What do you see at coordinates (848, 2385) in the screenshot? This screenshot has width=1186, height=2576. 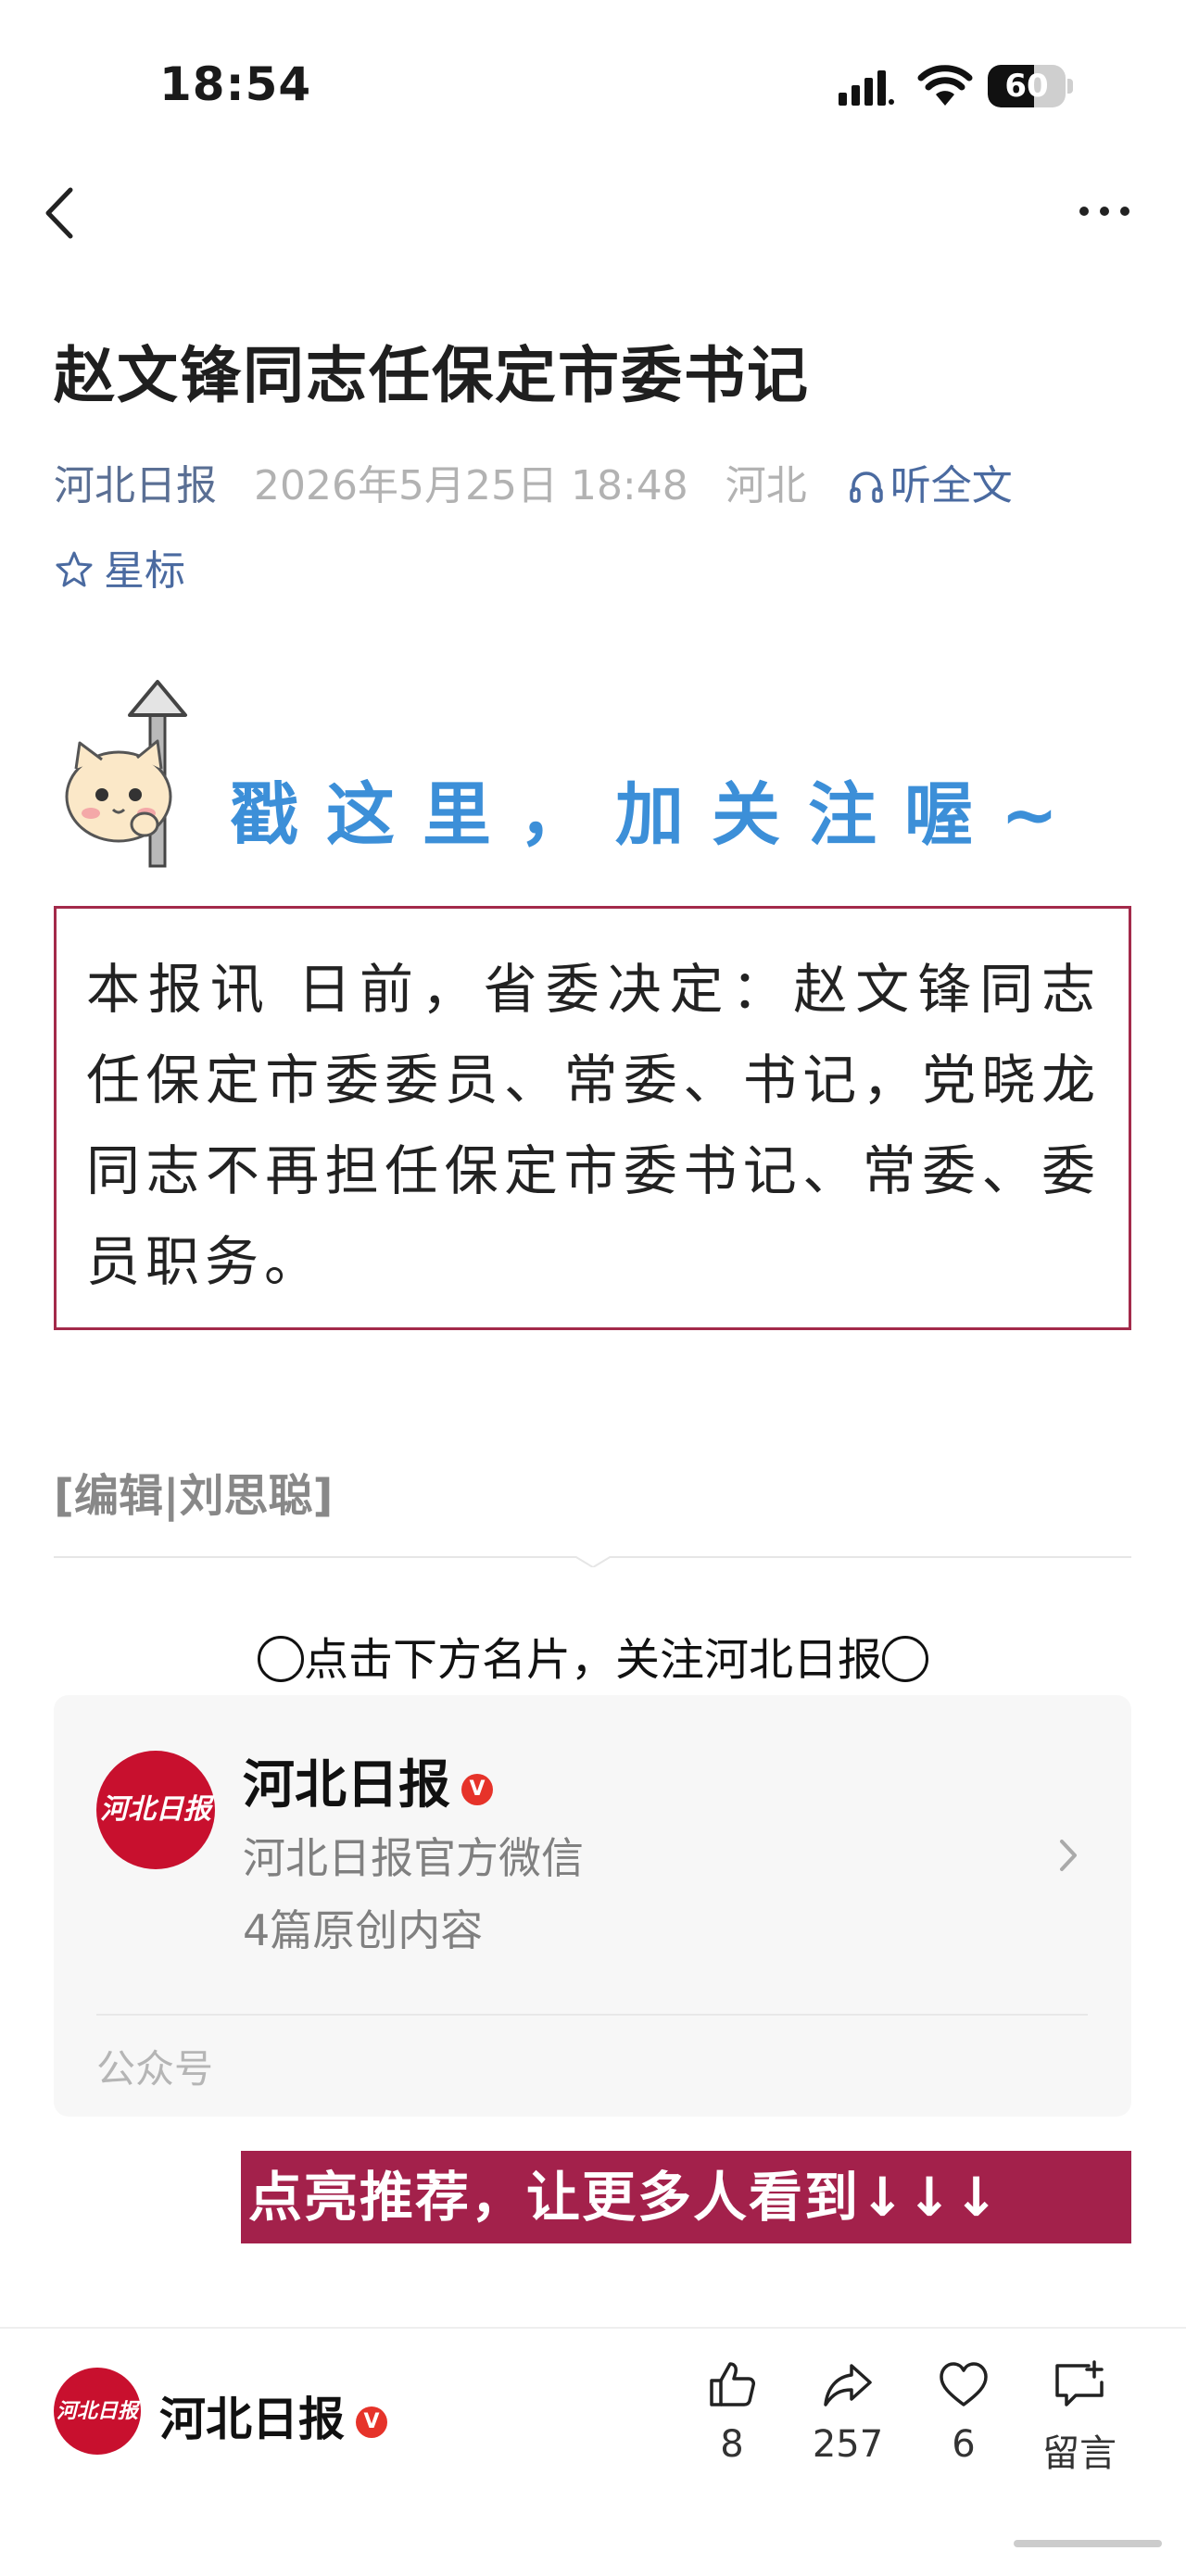 I see `share-arrow-icon` at bounding box center [848, 2385].